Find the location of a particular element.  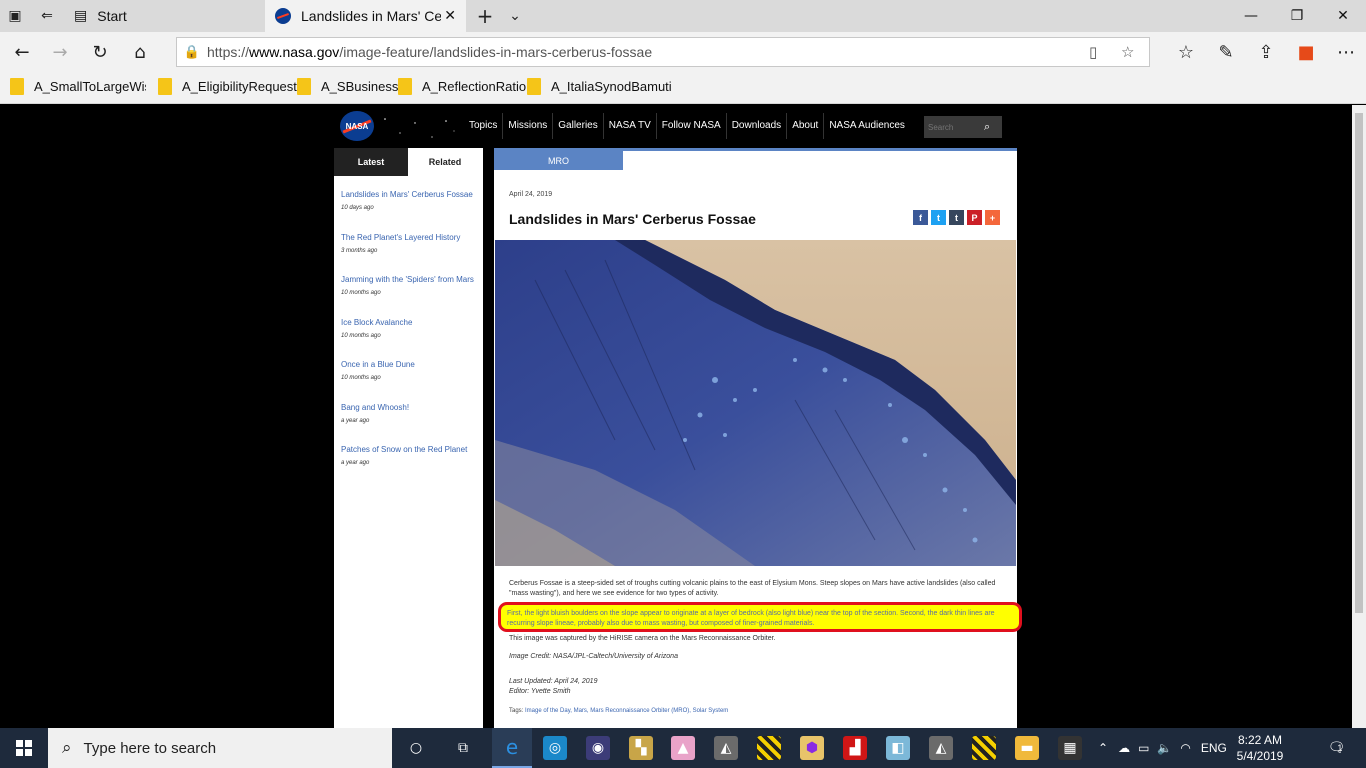

nav-about: About is located at coordinates (804, 126).